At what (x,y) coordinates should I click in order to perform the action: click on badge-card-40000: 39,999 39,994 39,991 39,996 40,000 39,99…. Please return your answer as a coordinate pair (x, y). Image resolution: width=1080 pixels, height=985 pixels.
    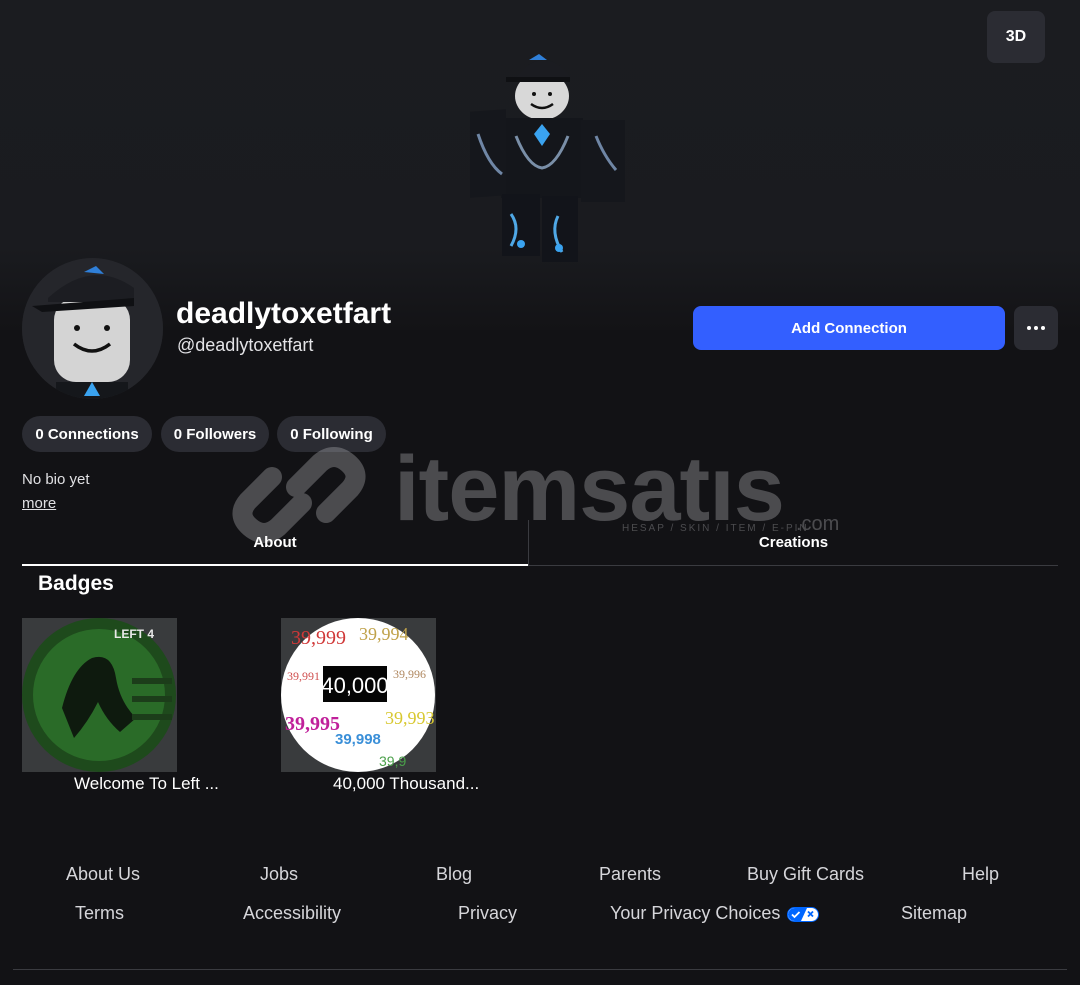
    Looking at the image, I should click on (358, 695).